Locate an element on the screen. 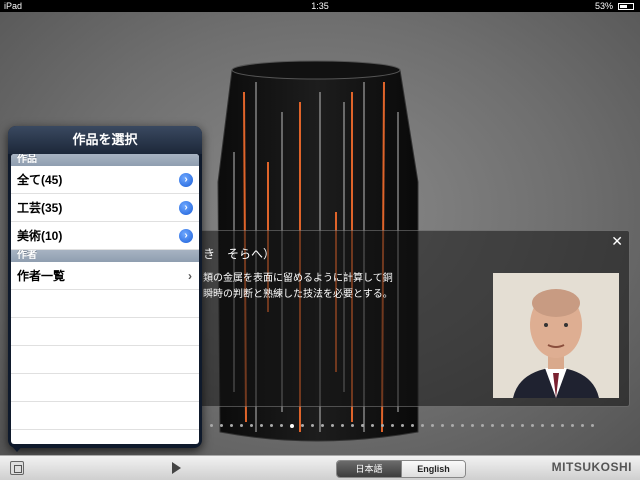 Image resolution: width=640 pixels, height=480 pixels. language-segmented-control: 日本語 English is located at coordinates (401, 469).